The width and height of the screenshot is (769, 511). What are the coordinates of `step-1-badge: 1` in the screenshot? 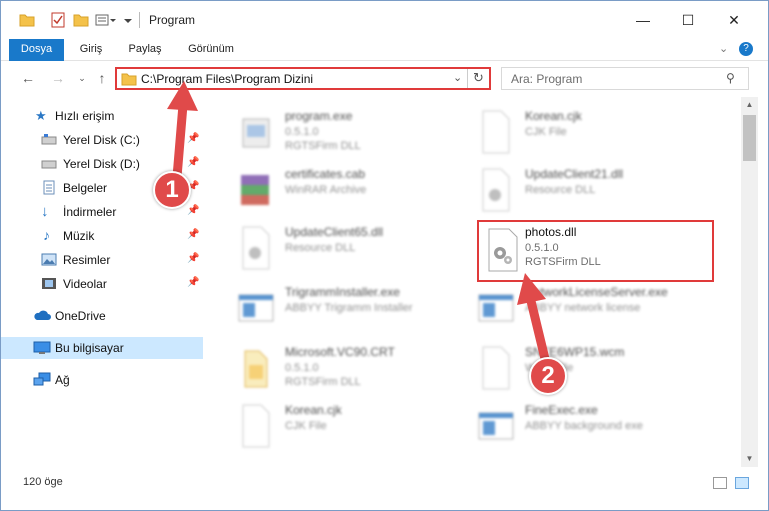 It's located at (172, 190).